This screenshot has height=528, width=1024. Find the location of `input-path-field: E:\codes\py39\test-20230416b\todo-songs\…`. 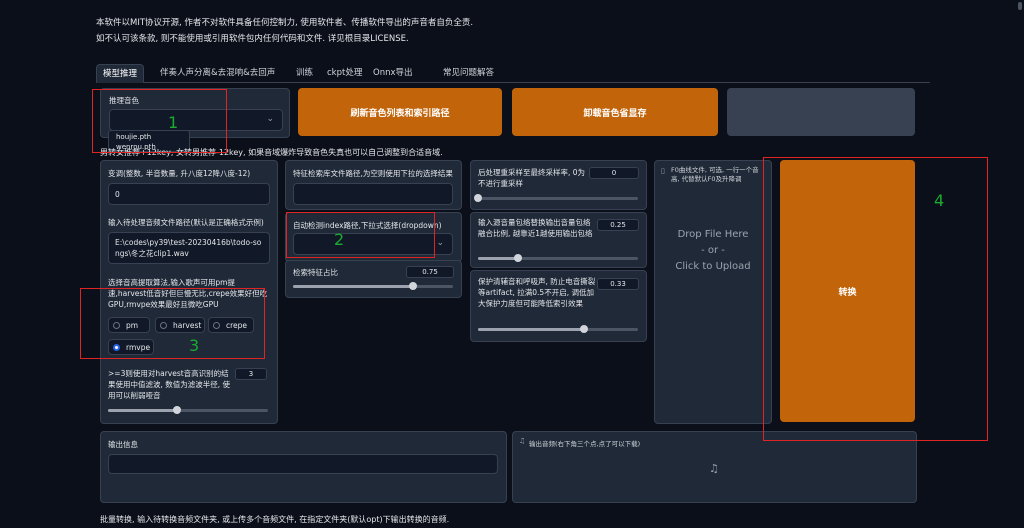

input-path-field: E:\codes\py39\test-20230416b\todo-songs\… is located at coordinates (189, 248).